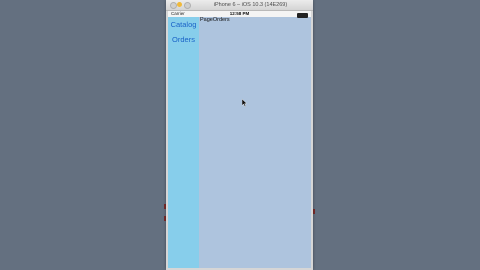  What do you see at coordinates (302, 15) in the screenshot?
I see `battery-icon` at bounding box center [302, 15].